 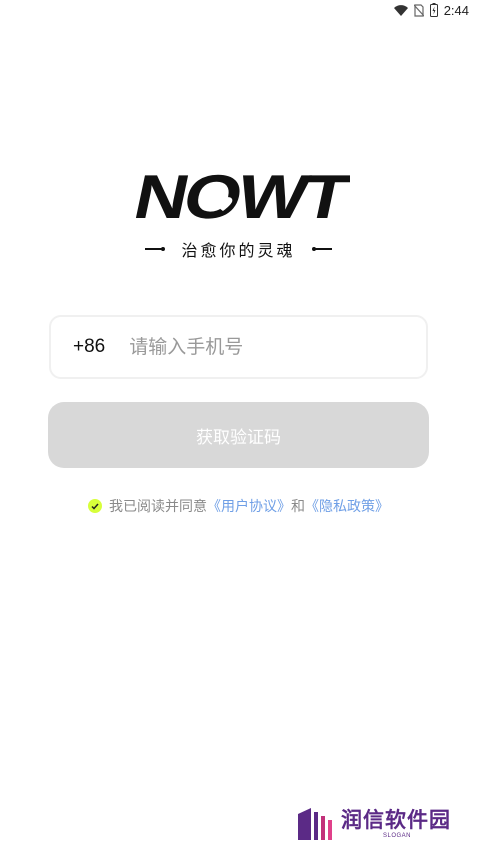 What do you see at coordinates (315, 824) in the screenshot?
I see `watermark-icon` at bounding box center [315, 824].